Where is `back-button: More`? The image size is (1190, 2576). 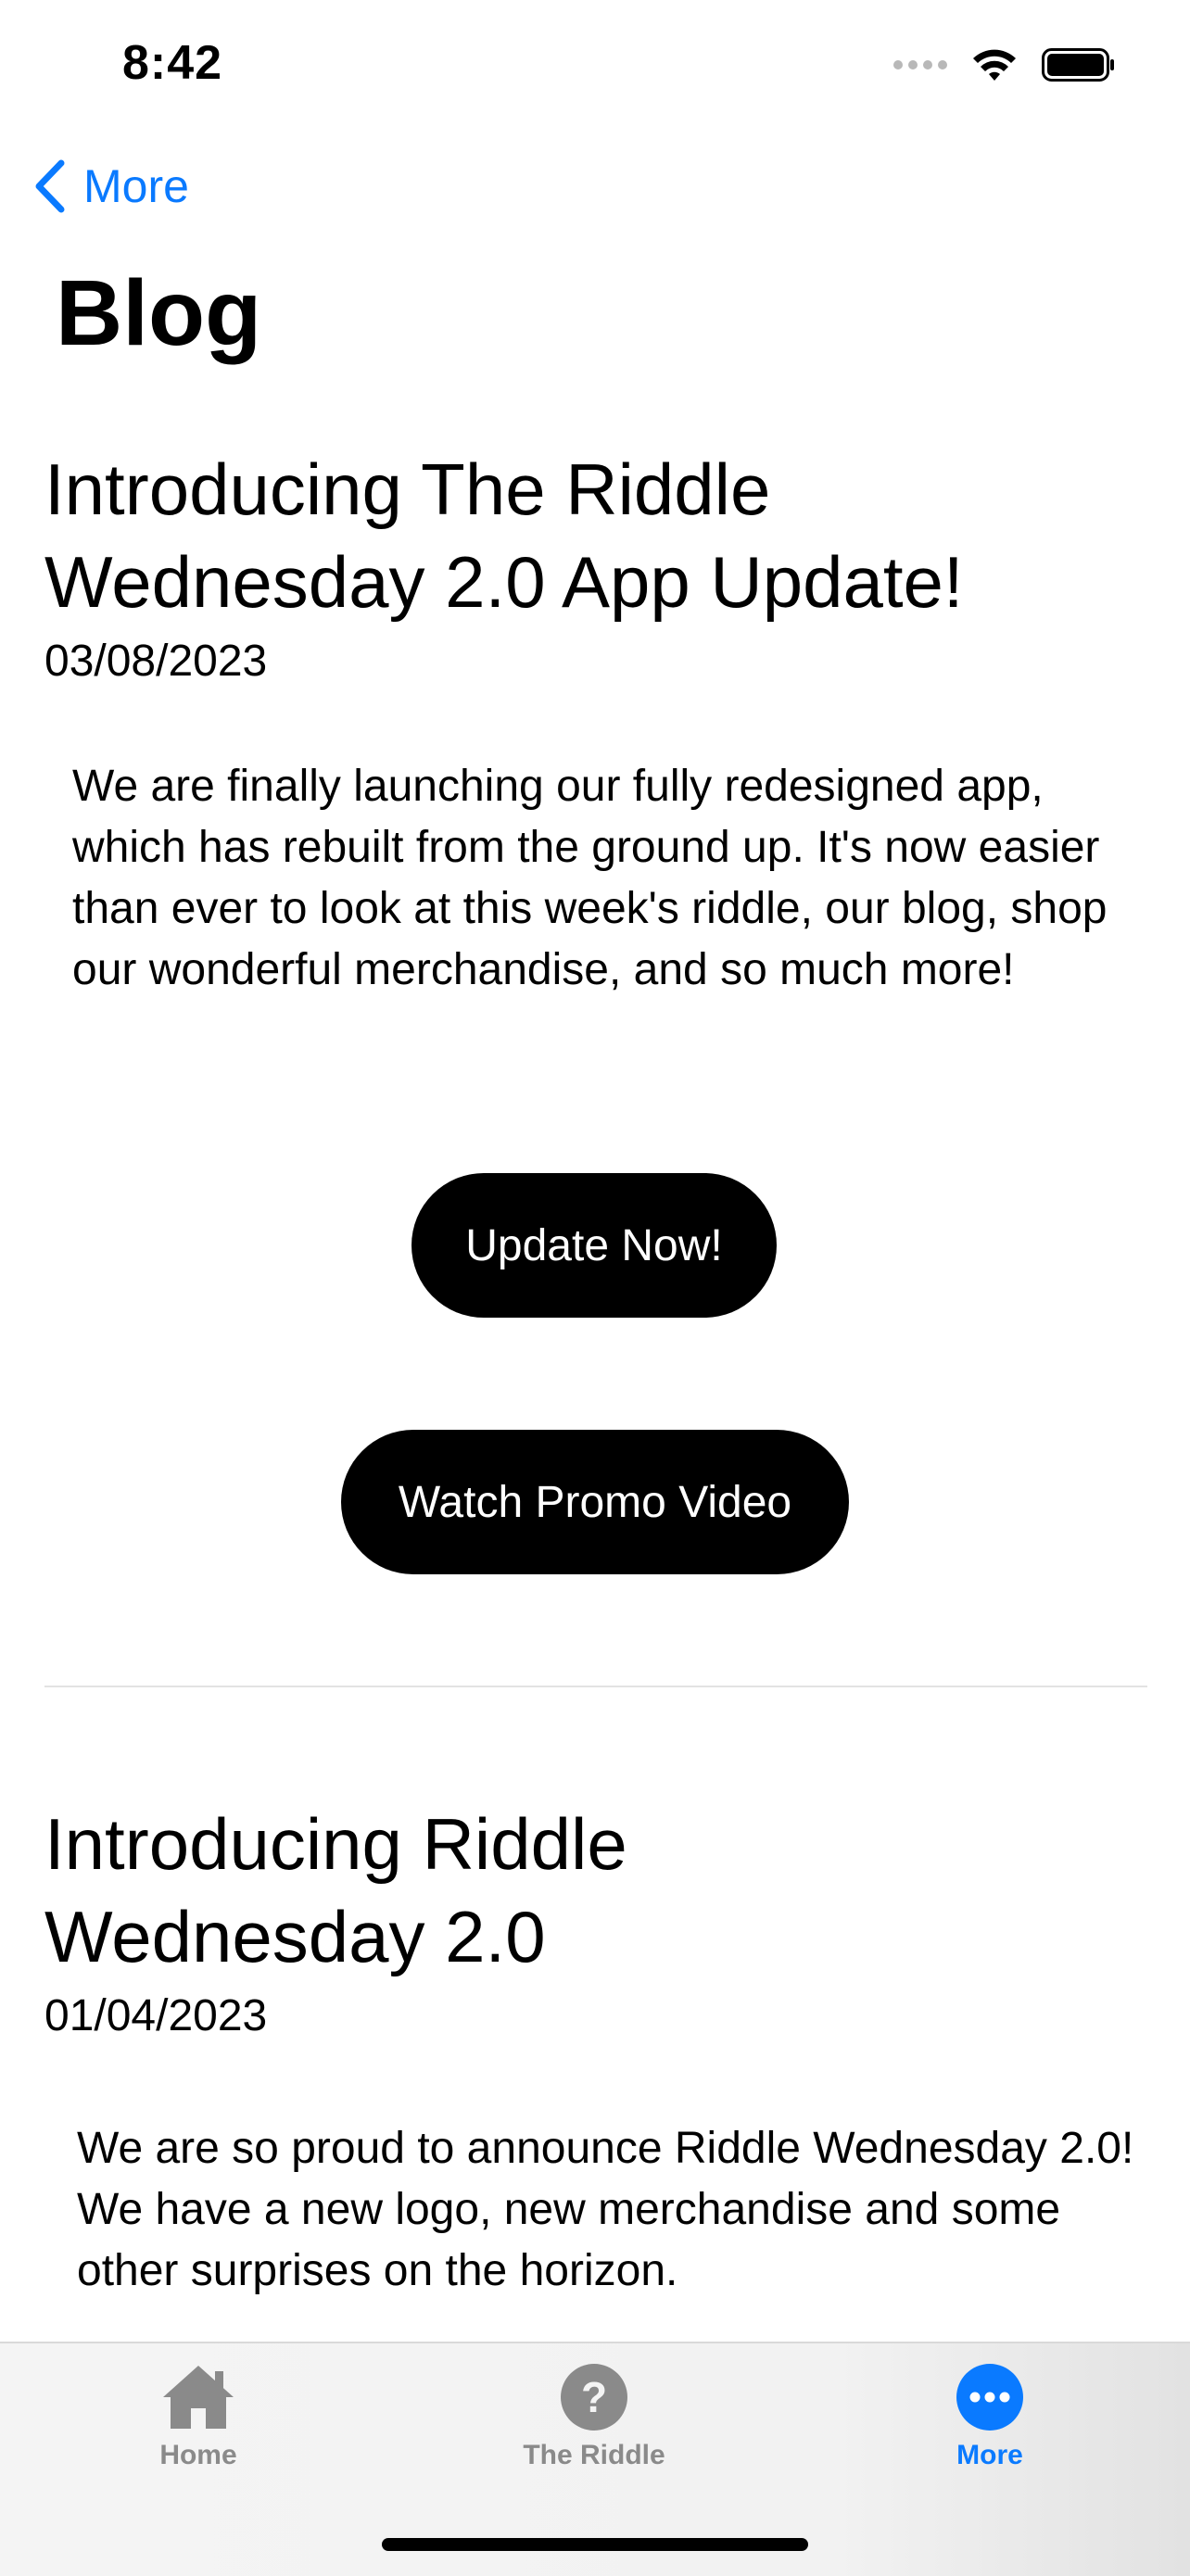
back-button: More is located at coordinates (111, 186).